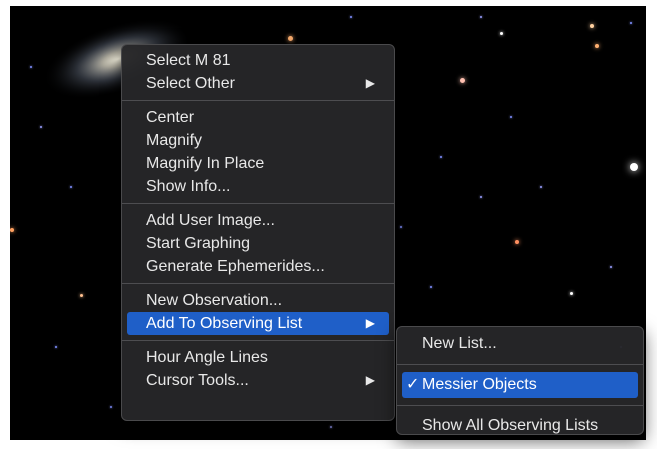  What do you see at coordinates (258, 380) in the screenshot?
I see `menu-item-cursor-tools: Cursor Tools... ▶` at bounding box center [258, 380].